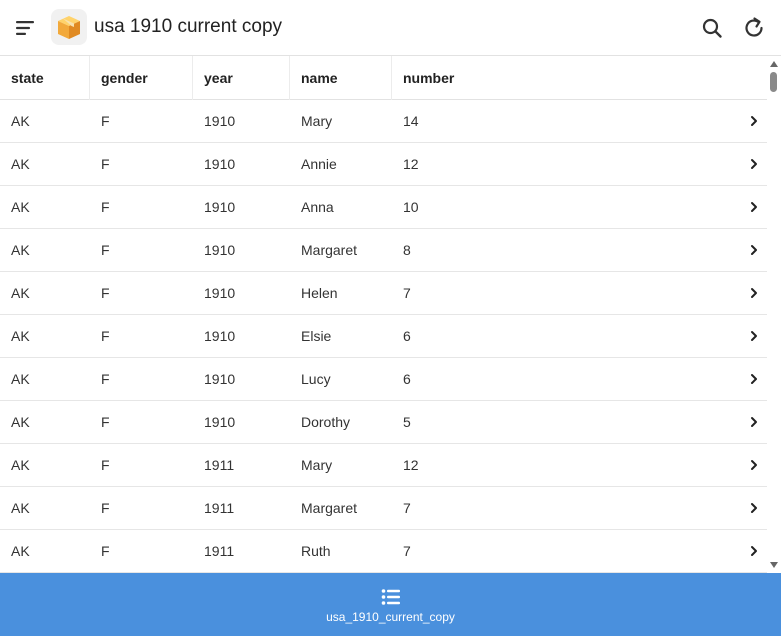 The height and width of the screenshot is (636, 781). I want to click on refresh-button, so click(754, 28).